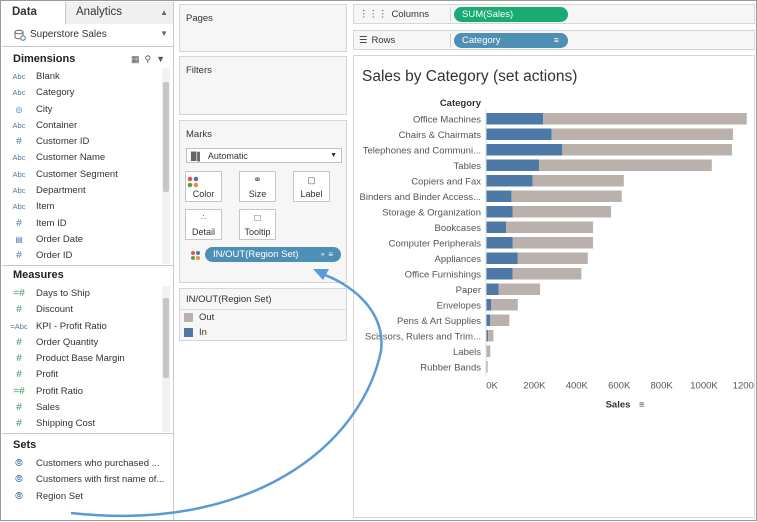 The image size is (757, 522). Describe the element at coordinates (431, 212) in the screenshot. I see `category-label: Storage & Organization` at that location.